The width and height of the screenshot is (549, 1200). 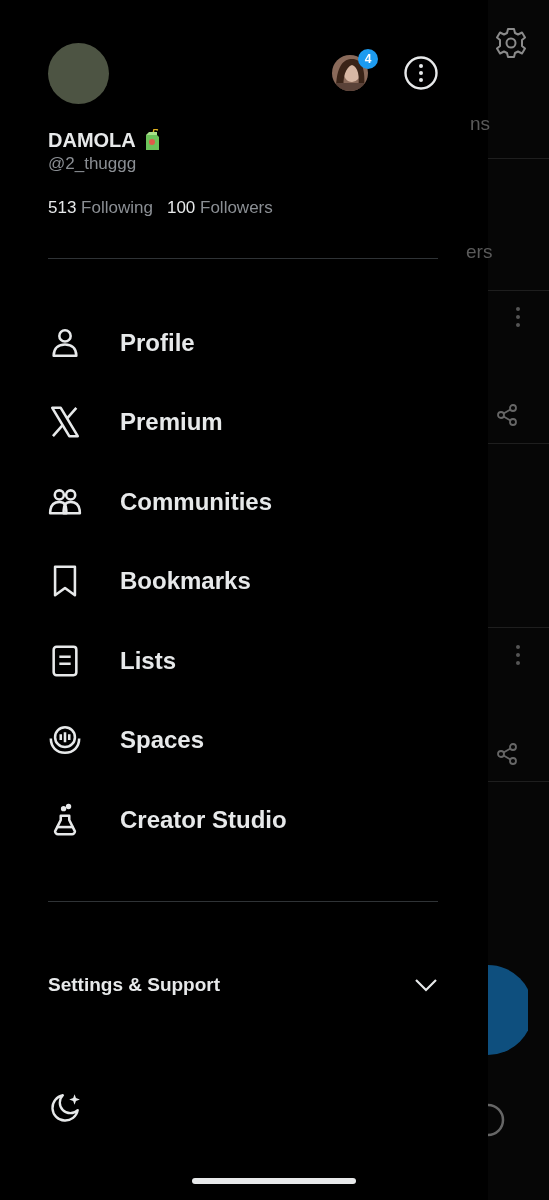 I want to click on tab-label: ns, so click(x=480, y=124).